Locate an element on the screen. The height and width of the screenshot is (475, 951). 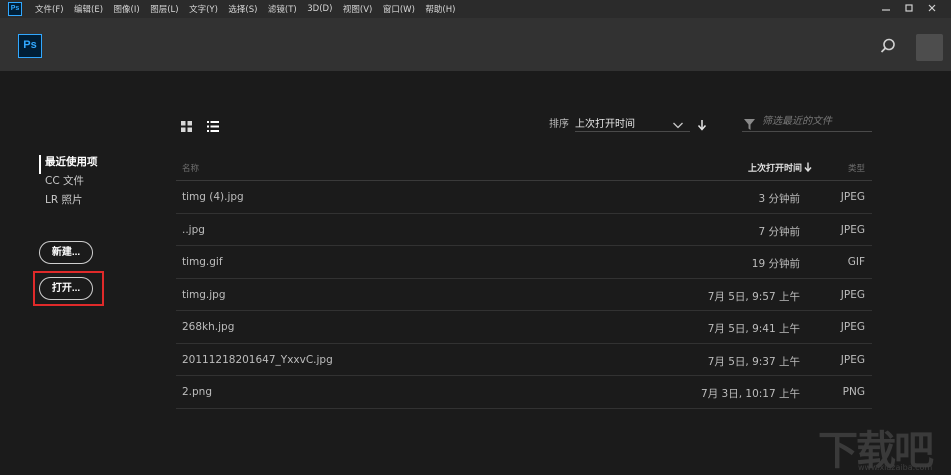
menu-image: 图像(I) is located at coordinates (127, 9).